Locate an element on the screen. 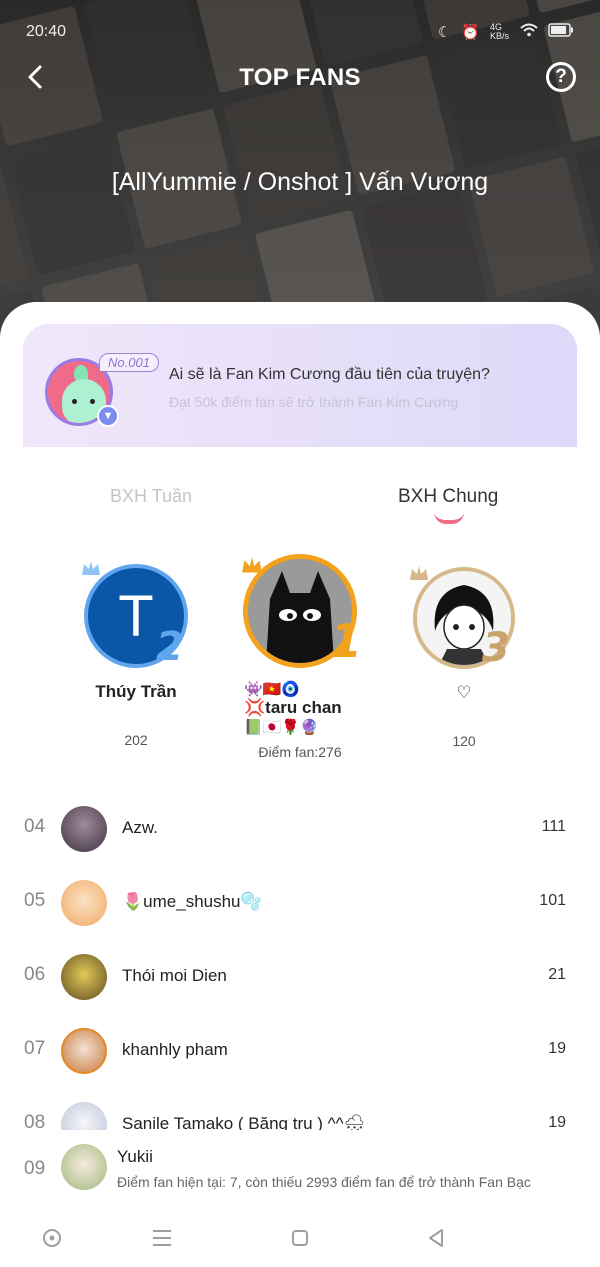 Image resolution: width=600 pixels, height=1267 pixels. podium-name-badges-bottom: 📗🇯🇵🌹🔮 is located at coordinates (281, 727).